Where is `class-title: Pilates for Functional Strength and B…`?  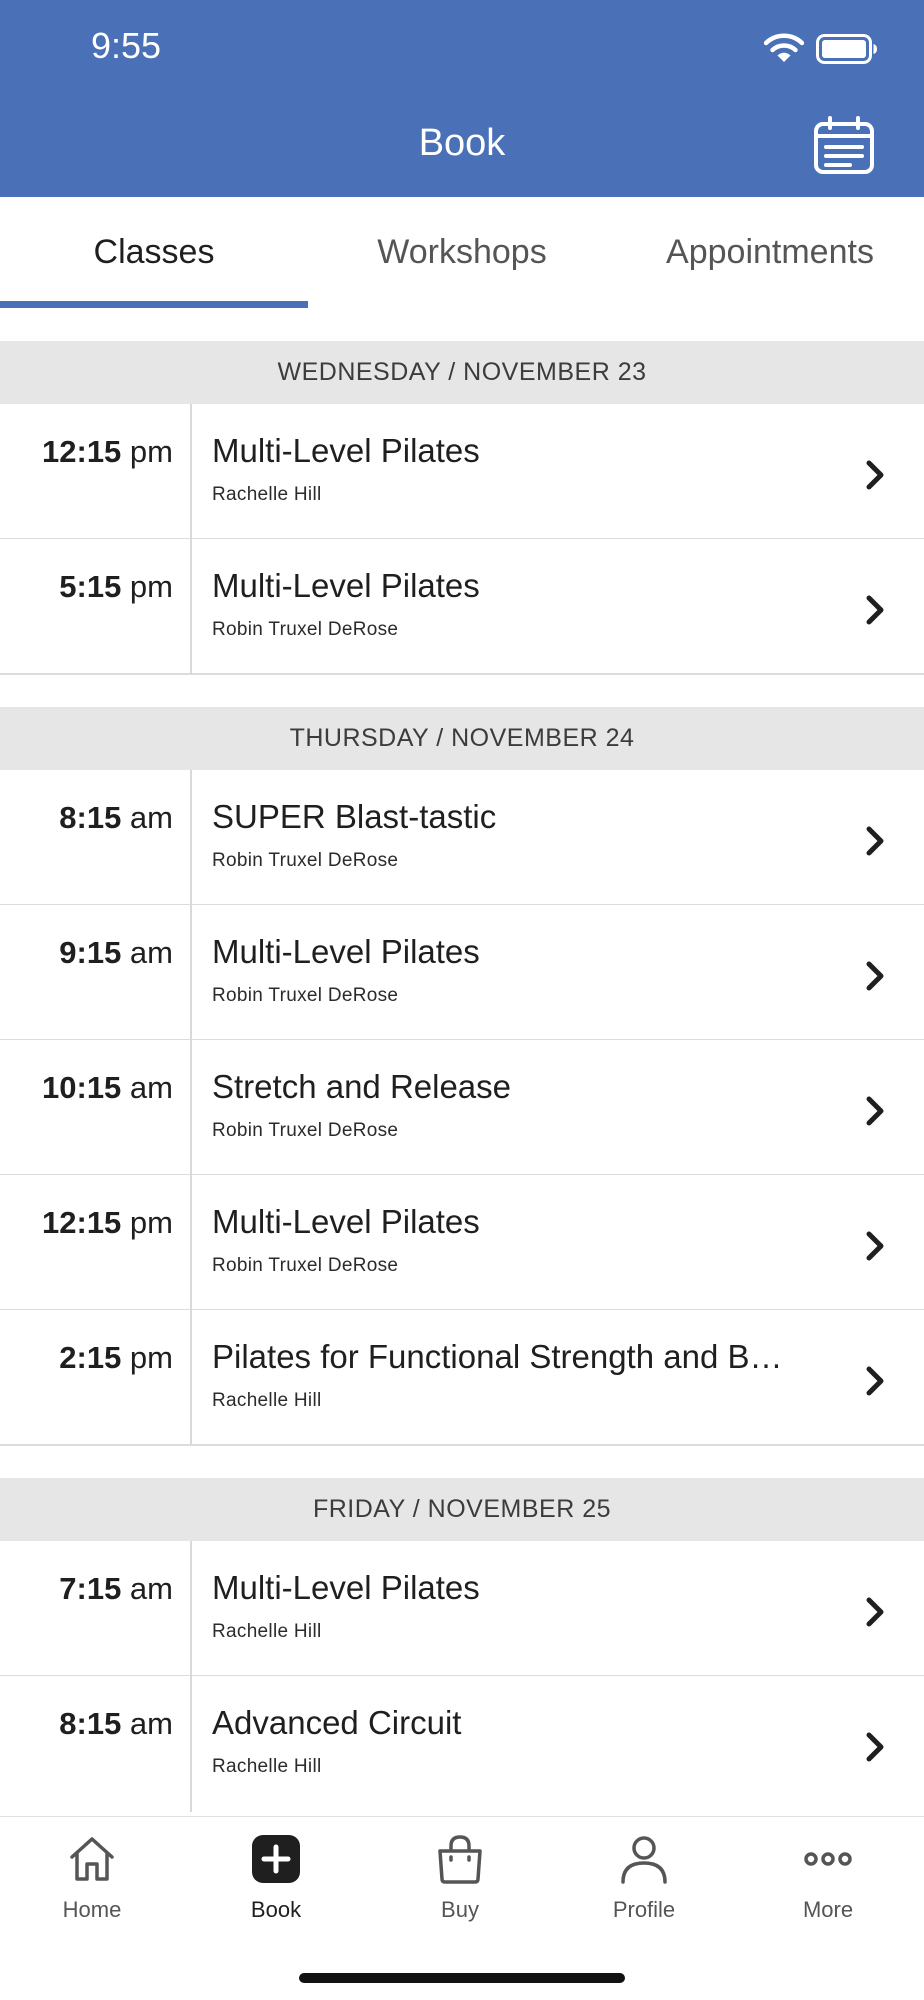
class-title: Pilates for Functional Strength and B… is located at coordinates (497, 1356).